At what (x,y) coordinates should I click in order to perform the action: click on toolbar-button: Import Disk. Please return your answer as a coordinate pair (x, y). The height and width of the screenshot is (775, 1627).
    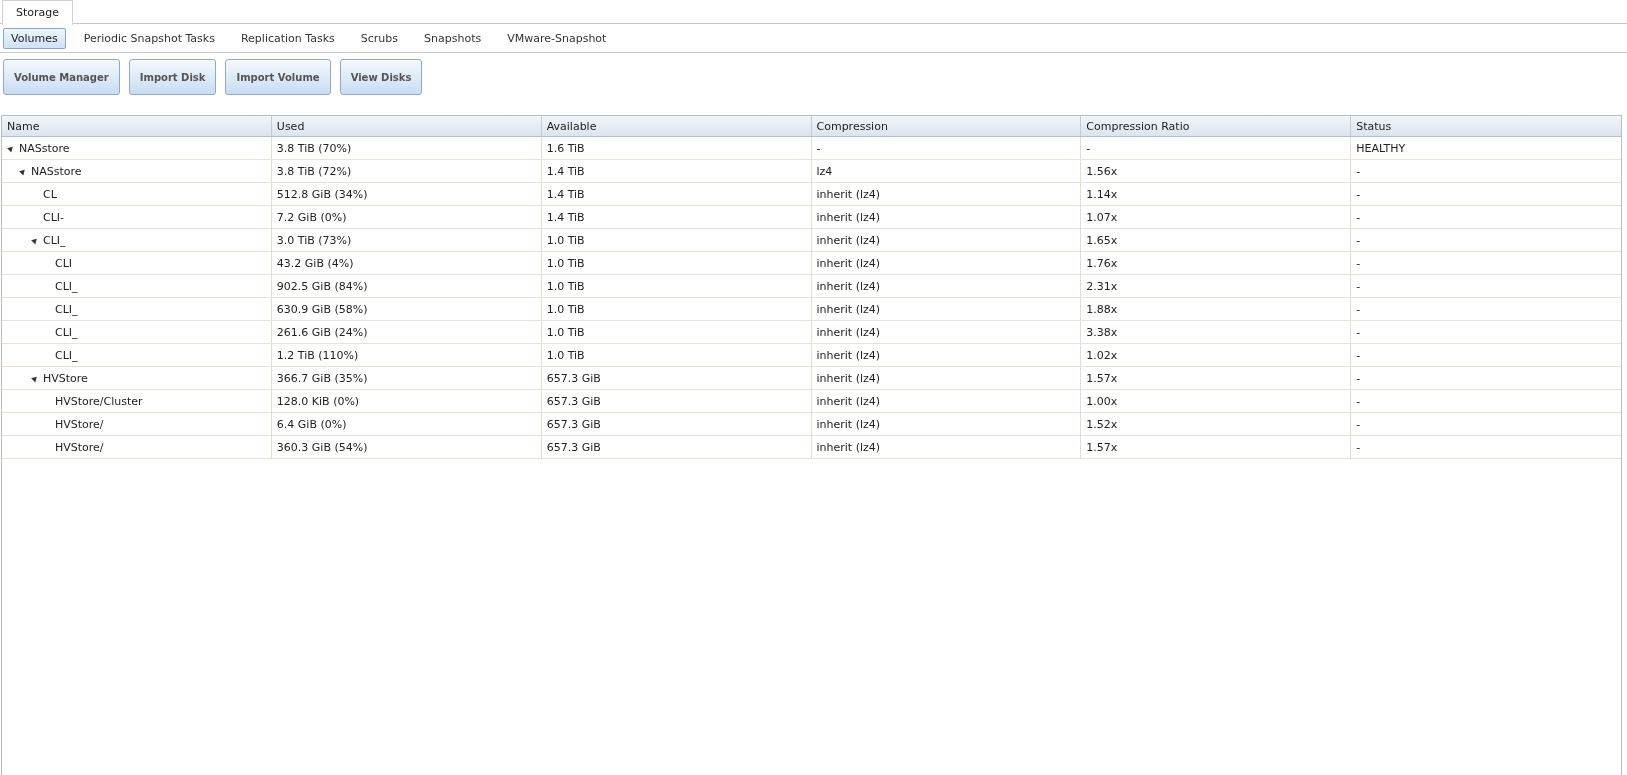
    Looking at the image, I should click on (172, 77).